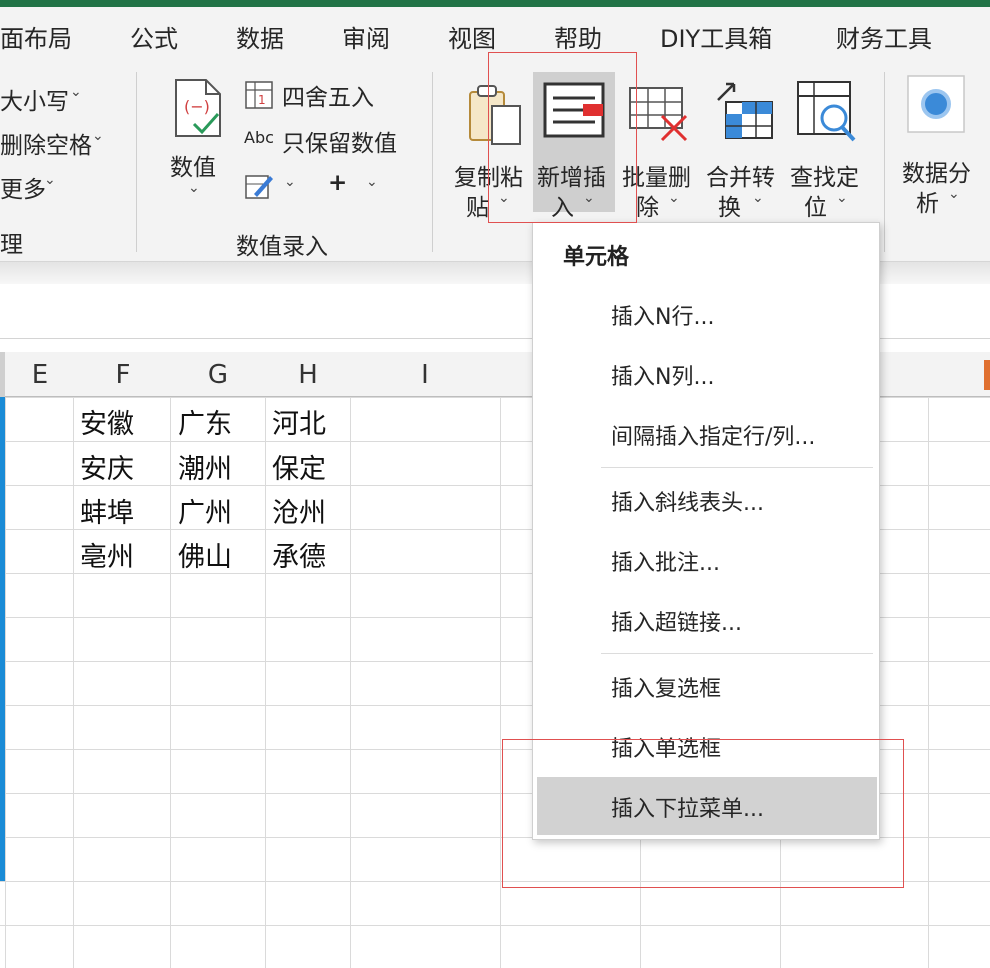  Describe the element at coordinates (274, 186) in the screenshot. I see `edit-dropdown-button: ⌄` at that location.